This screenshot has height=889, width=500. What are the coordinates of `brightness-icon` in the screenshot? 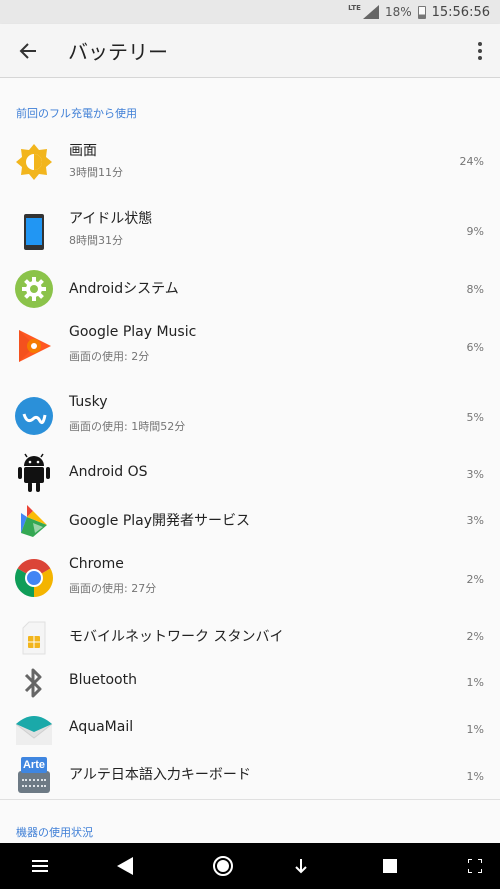 It's located at (34, 162).